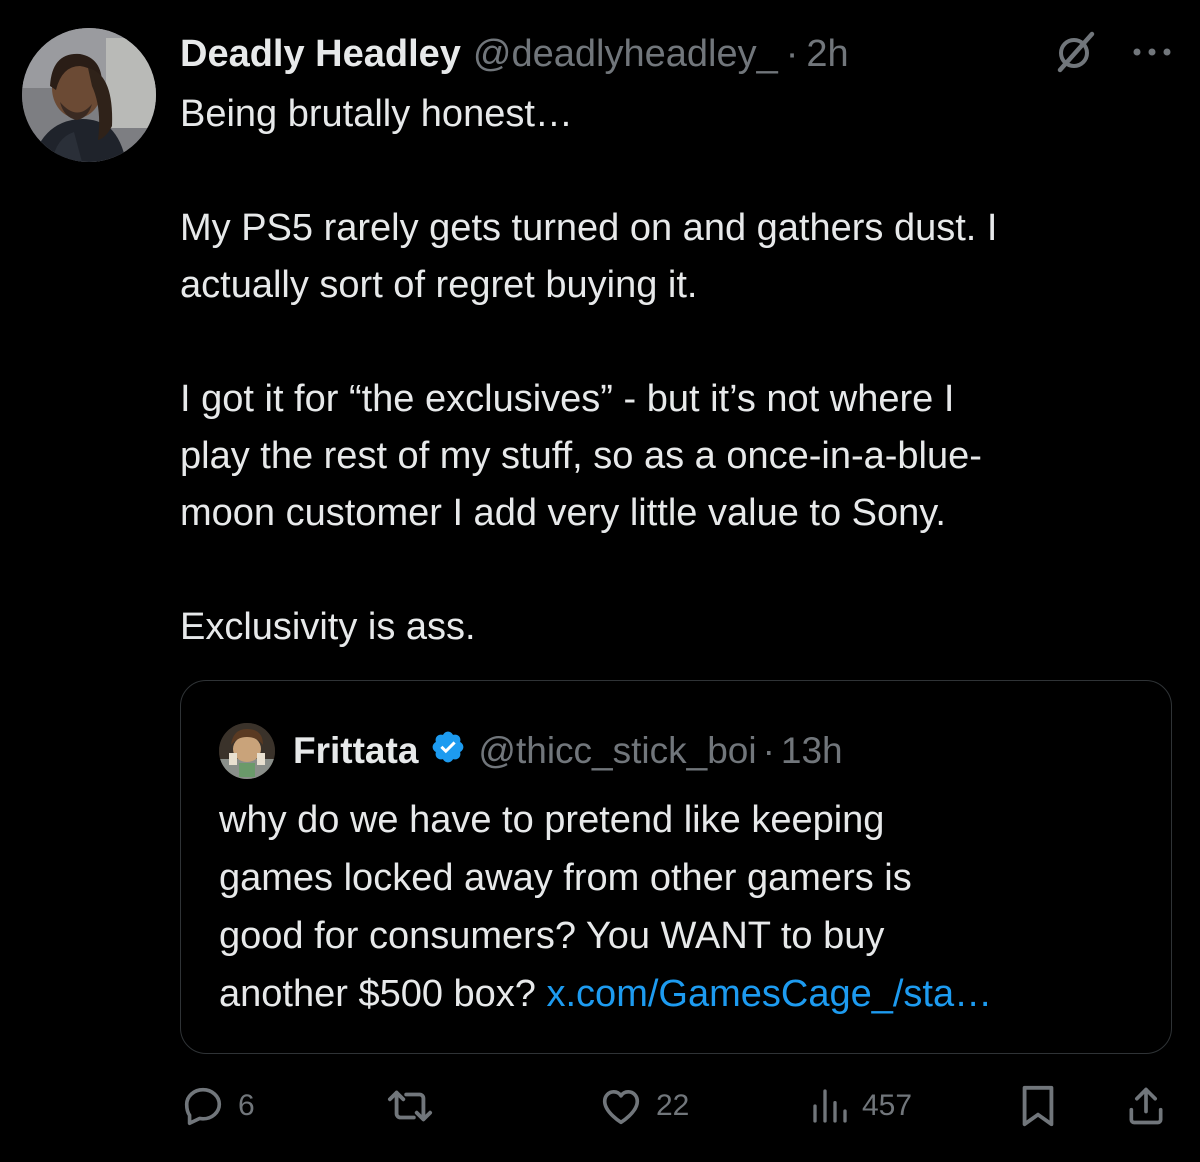 The height and width of the screenshot is (1162, 1200). What do you see at coordinates (439, 285) in the screenshot?
I see `tweet-line: actually sort of regret buying it.` at bounding box center [439, 285].